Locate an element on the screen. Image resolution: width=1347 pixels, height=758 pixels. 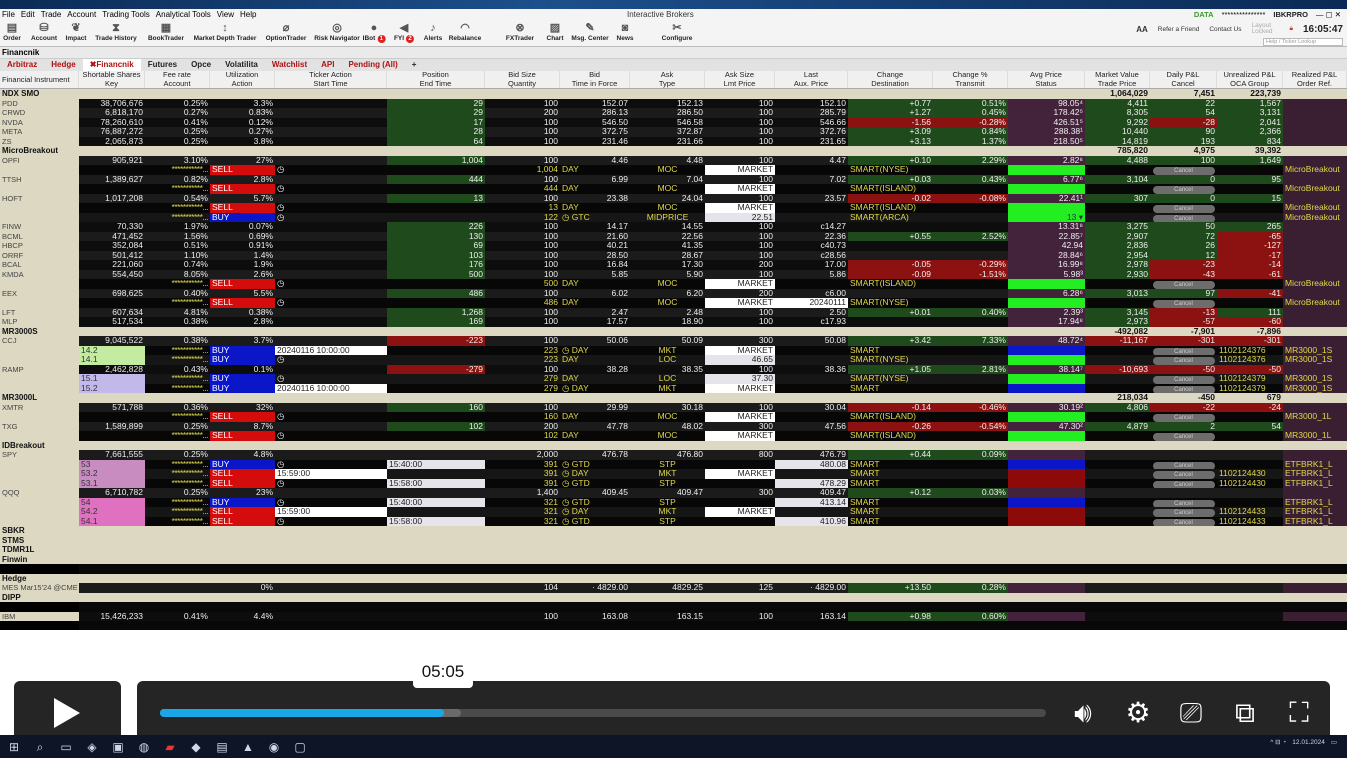
instrument-name: QQQ is located at coordinates (39, 493).